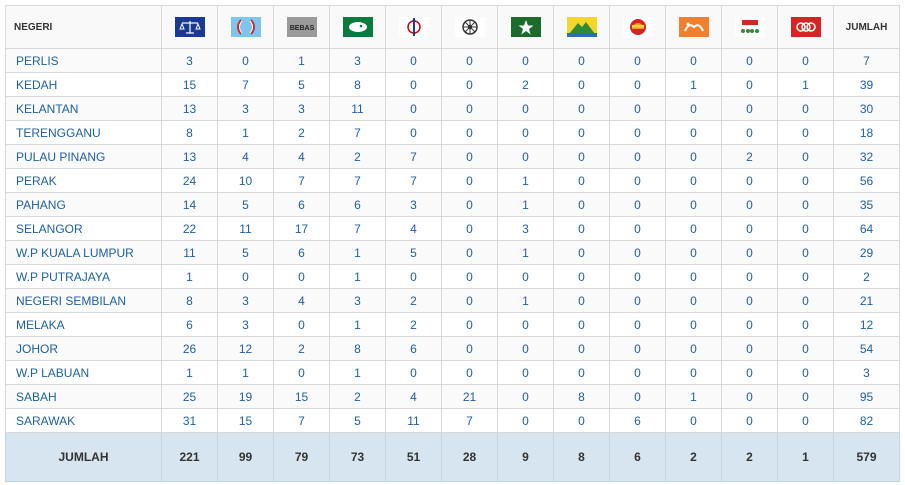 This screenshot has width=905, height=485. Describe the element at coordinates (83, 27) in the screenshot. I see `header-negeri: NEGERI` at that location.